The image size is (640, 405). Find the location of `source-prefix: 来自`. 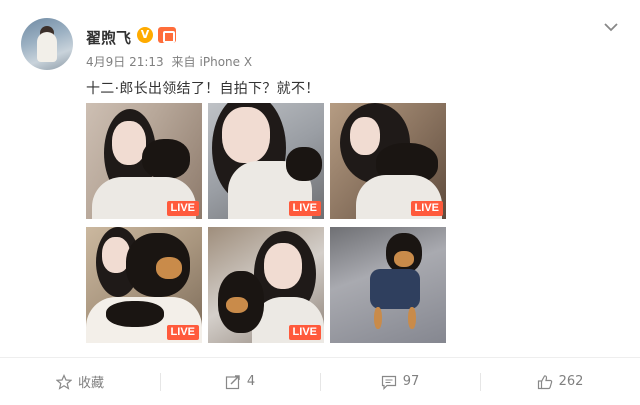

source-prefix: 来自 is located at coordinates (183, 62).